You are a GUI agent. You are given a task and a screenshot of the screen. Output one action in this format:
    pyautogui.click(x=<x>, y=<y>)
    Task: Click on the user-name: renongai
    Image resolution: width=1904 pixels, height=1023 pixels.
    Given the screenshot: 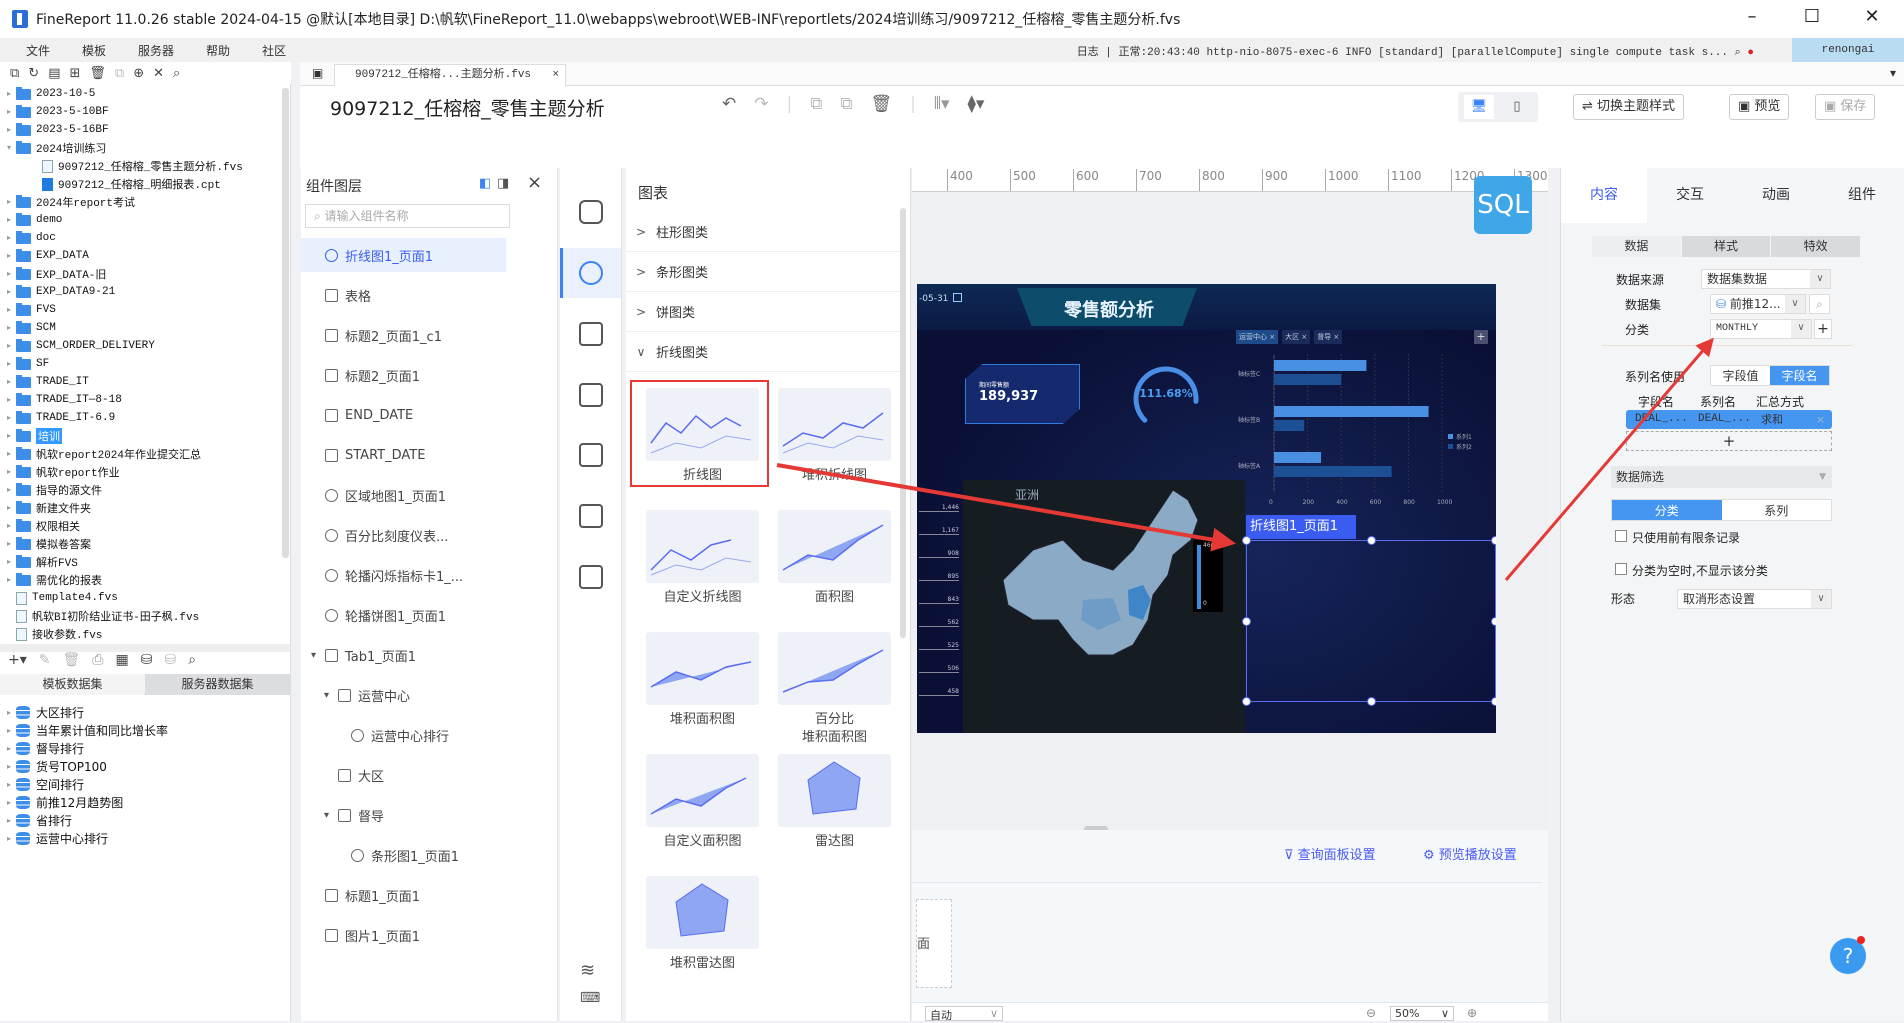 What is the action you would take?
    pyautogui.click(x=1848, y=50)
    